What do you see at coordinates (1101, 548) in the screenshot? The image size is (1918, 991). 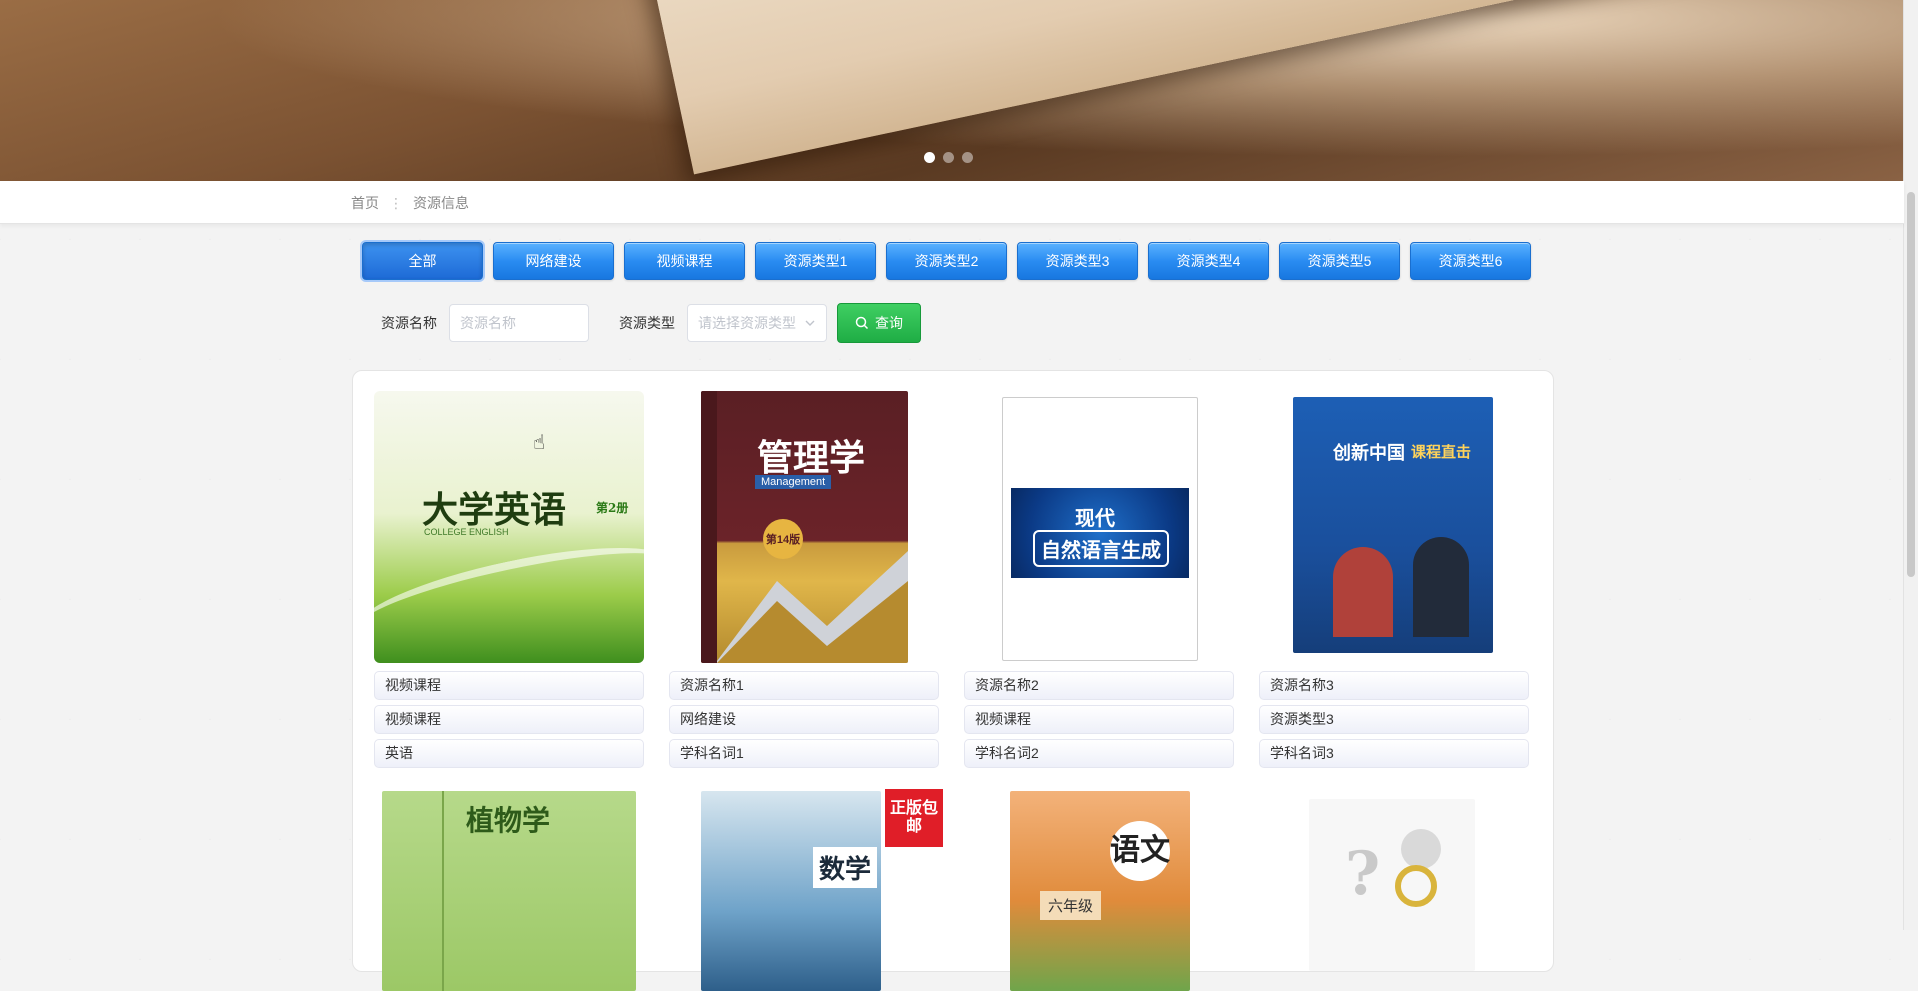 I see `cover-subtitle: 自然语言生成` at bounding box center [1101, 548].